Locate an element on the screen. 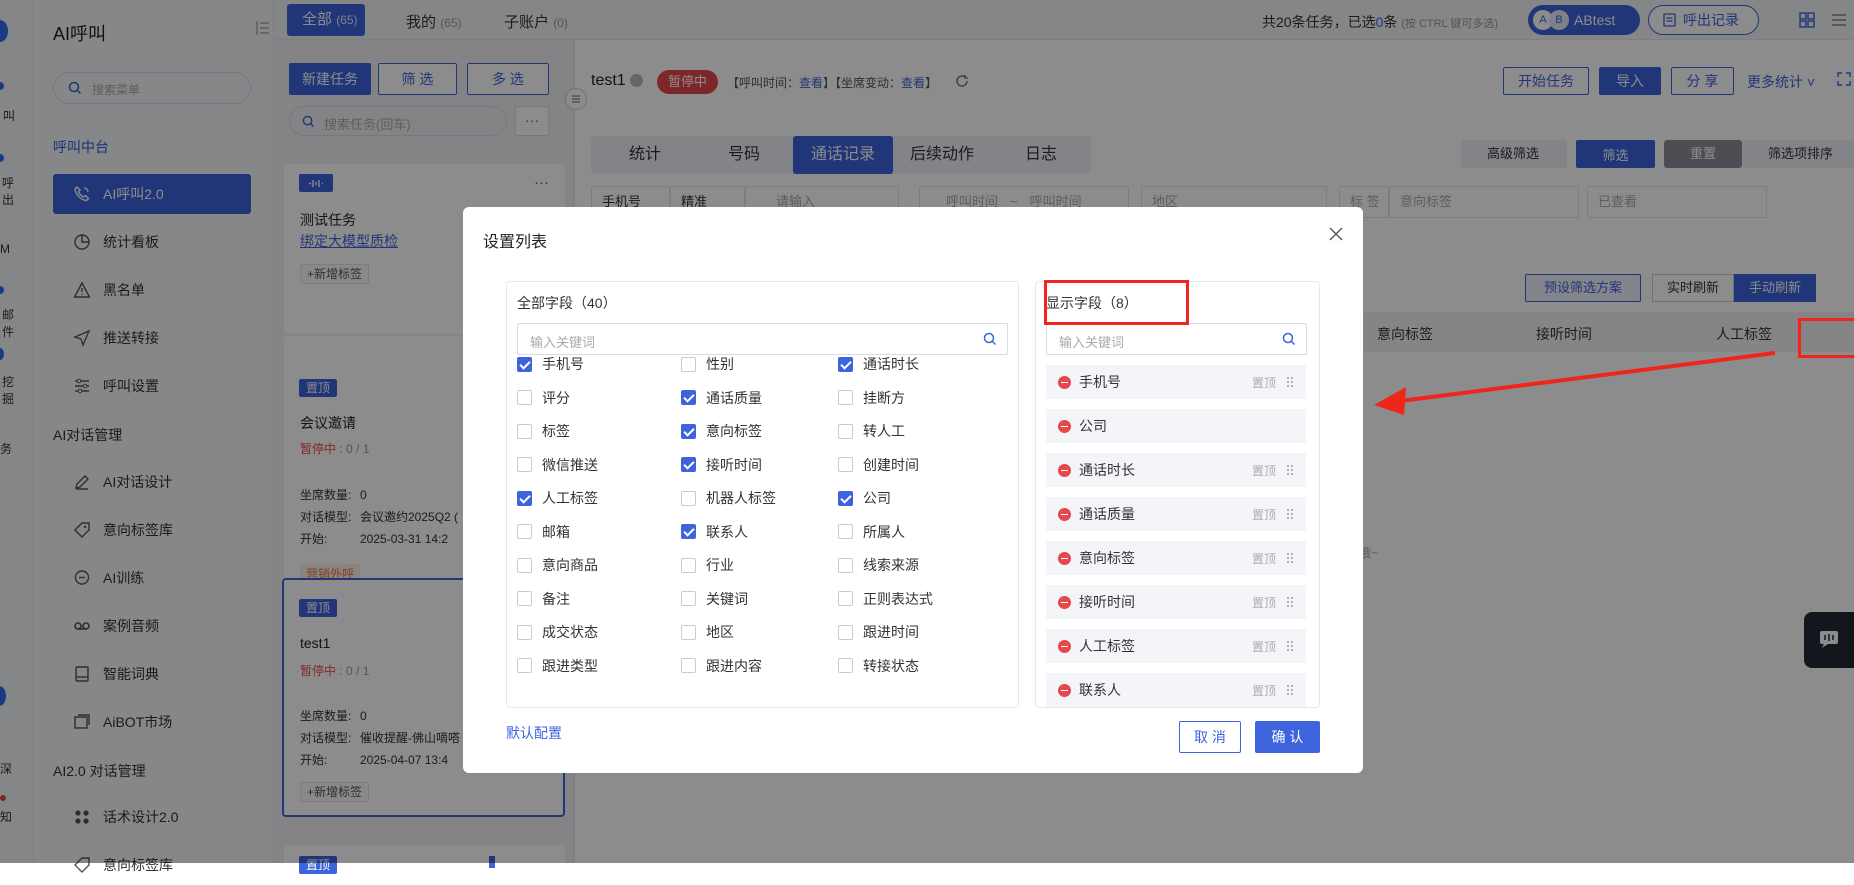 The image size is (1854, 885). field-checkbox: 所属人 is located at coordinates (871, 532).